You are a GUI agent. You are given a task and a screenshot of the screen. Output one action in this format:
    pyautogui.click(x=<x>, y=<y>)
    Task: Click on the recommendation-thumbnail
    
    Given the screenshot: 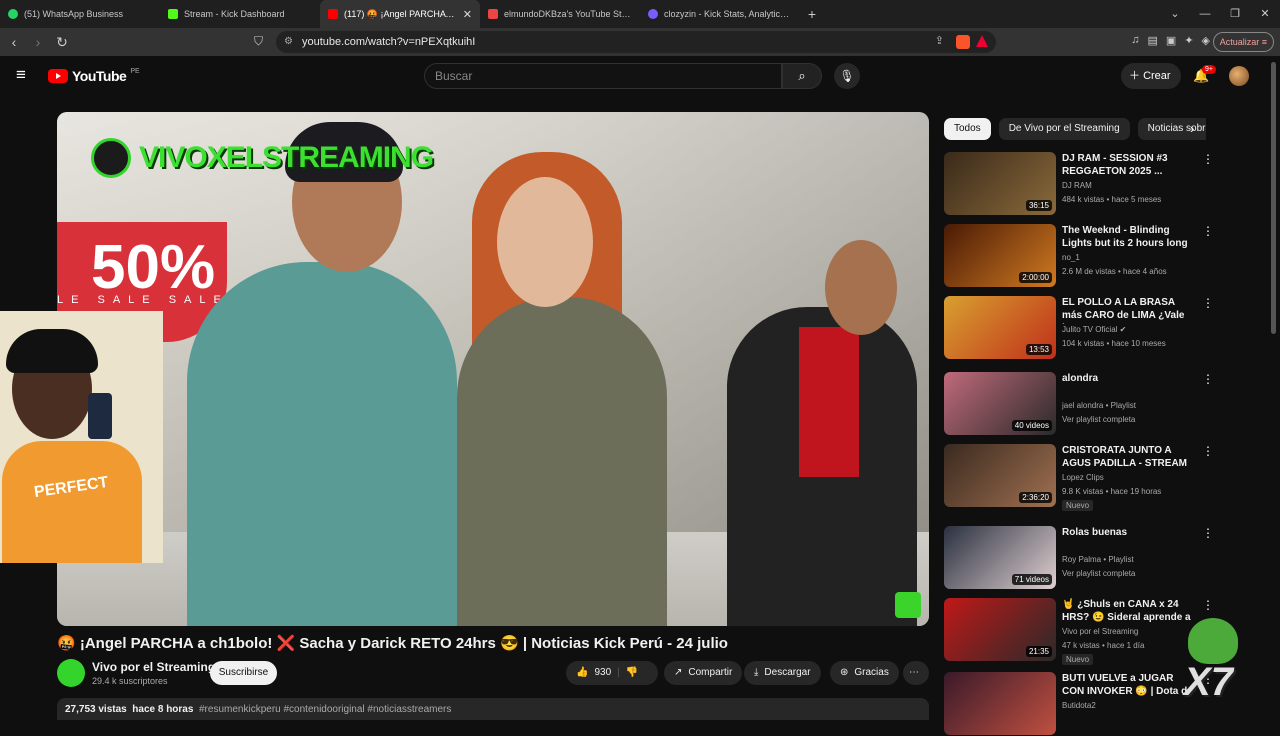 What is the action you would take?
    pyautogui.click(x=1000, y=703)
    